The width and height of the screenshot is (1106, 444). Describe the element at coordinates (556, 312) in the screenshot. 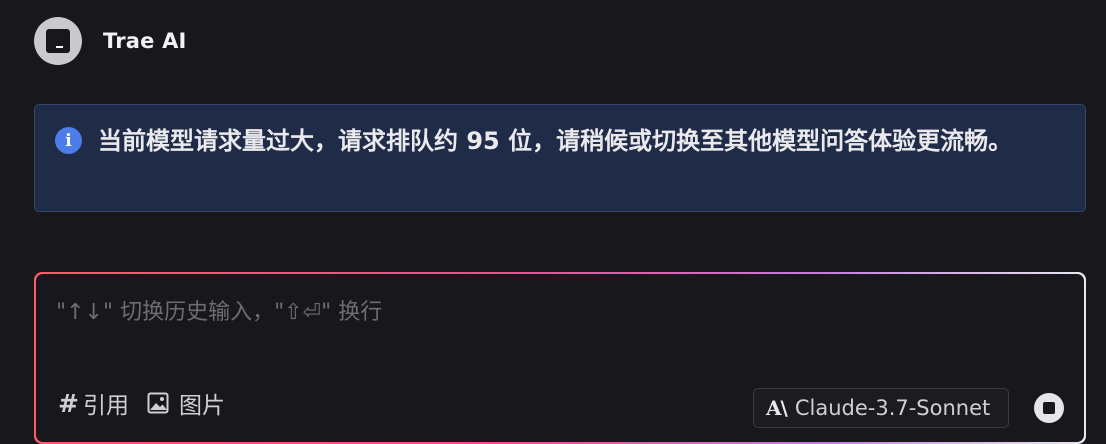

I see `chat-input` at that location.